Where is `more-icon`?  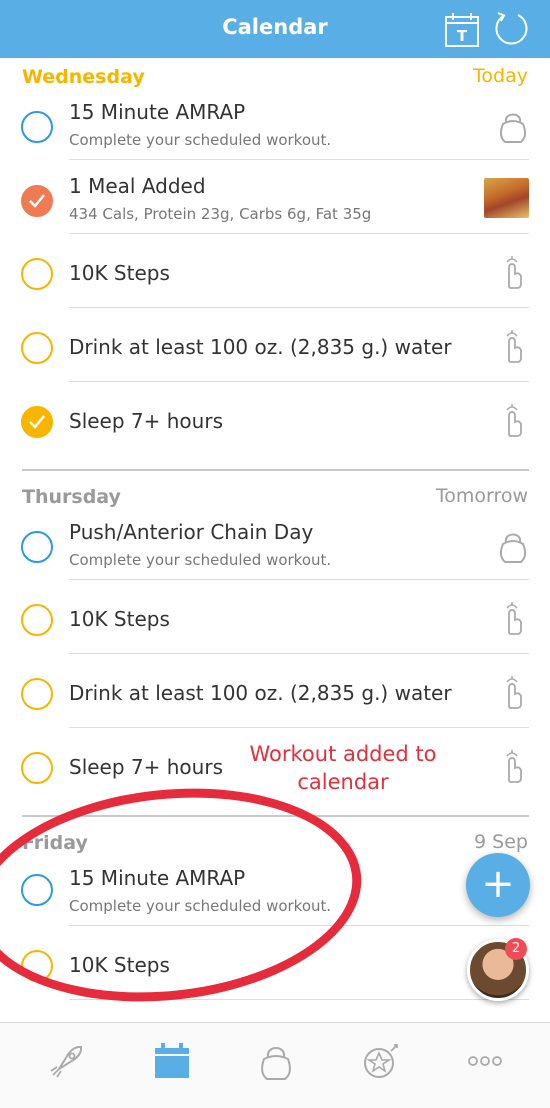 more-icon is located at coordinates (485, 1061).